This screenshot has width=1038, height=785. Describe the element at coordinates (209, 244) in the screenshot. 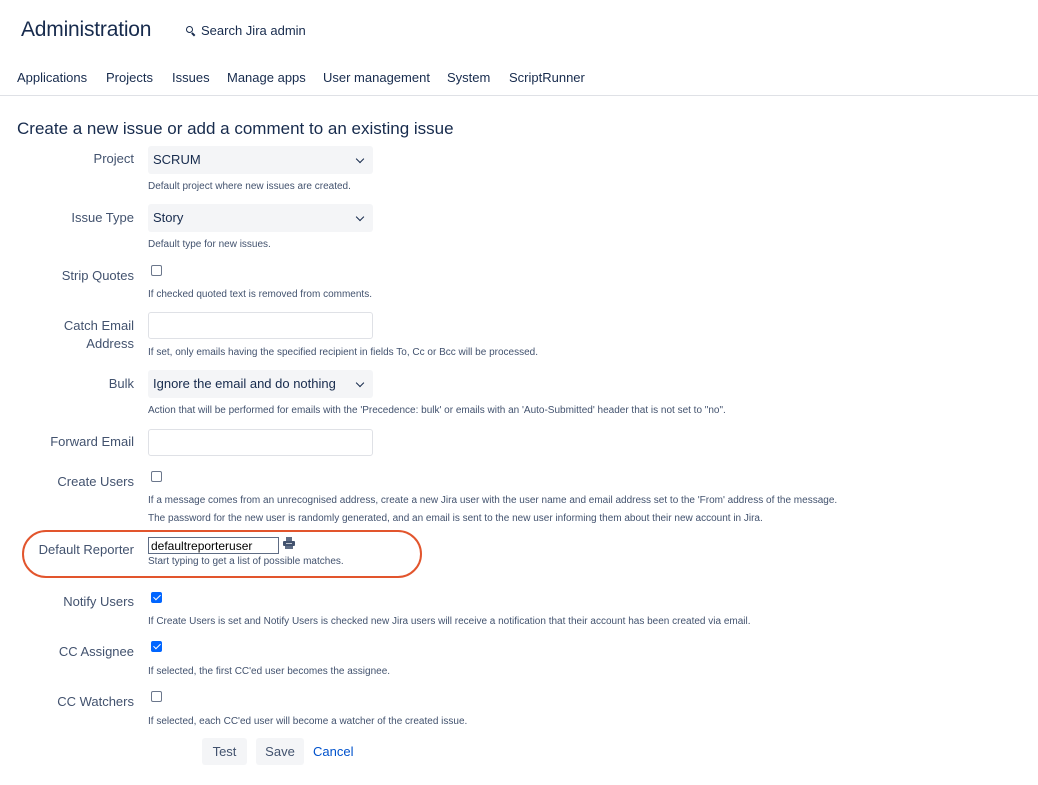

I see `issue-type-help: Default type for new issues.` at that location.